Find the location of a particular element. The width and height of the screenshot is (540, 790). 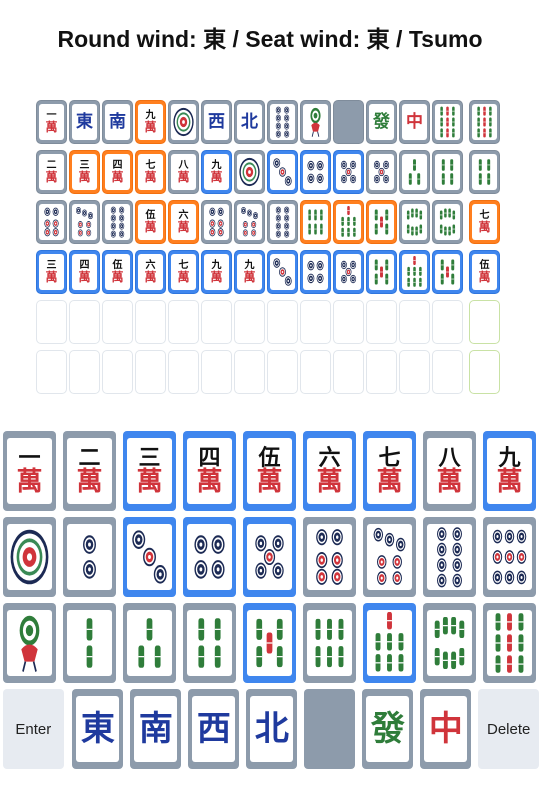

key-tile-s9 is located at coordinates (509, 643).